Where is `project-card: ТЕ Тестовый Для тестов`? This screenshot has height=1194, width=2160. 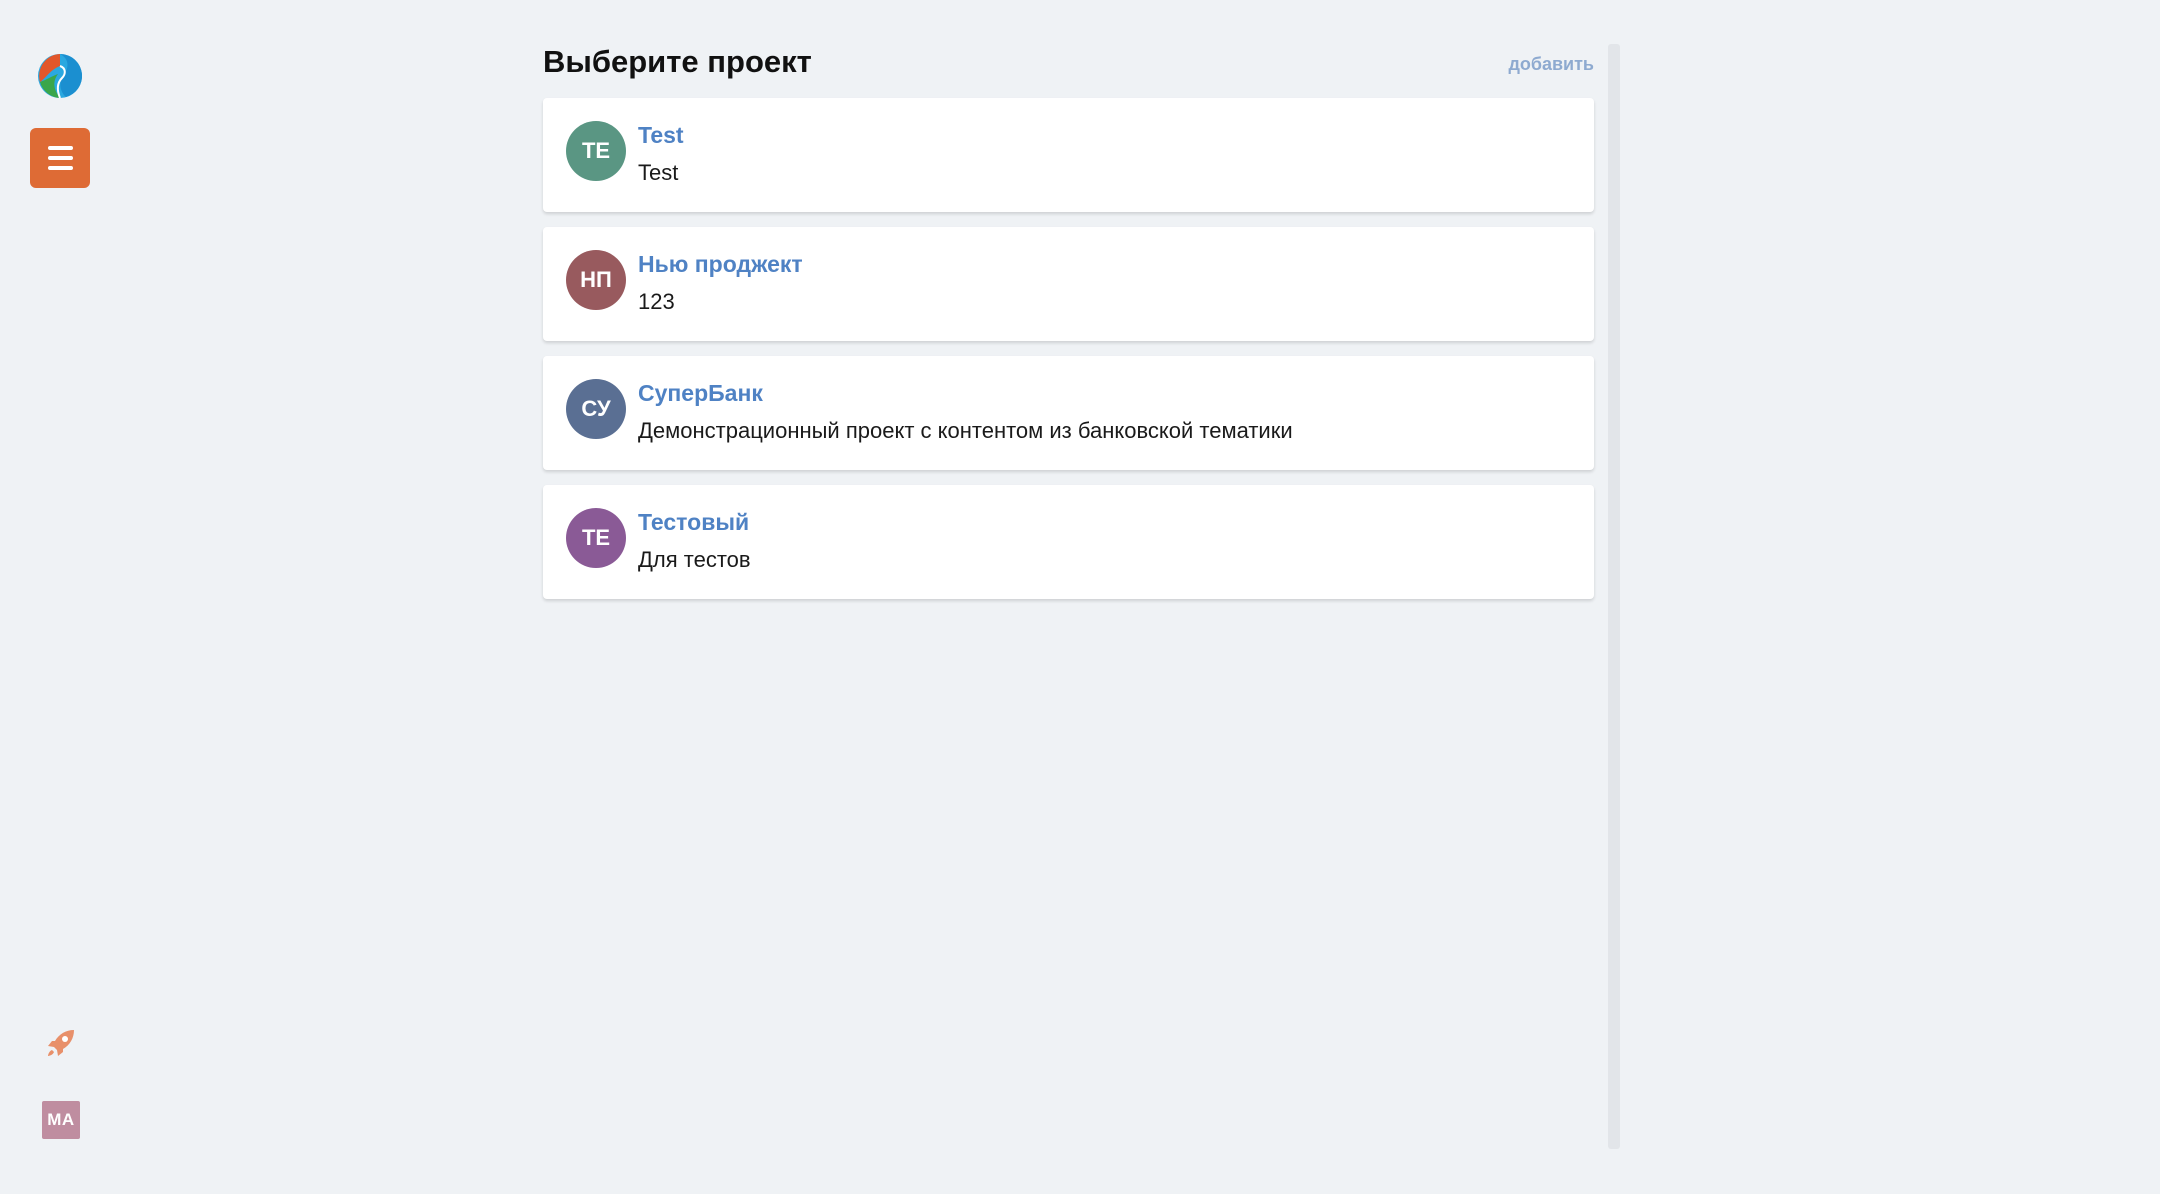
project-card: ТЕ Тестовый Для тестов is located at coordinates (1068, 542).